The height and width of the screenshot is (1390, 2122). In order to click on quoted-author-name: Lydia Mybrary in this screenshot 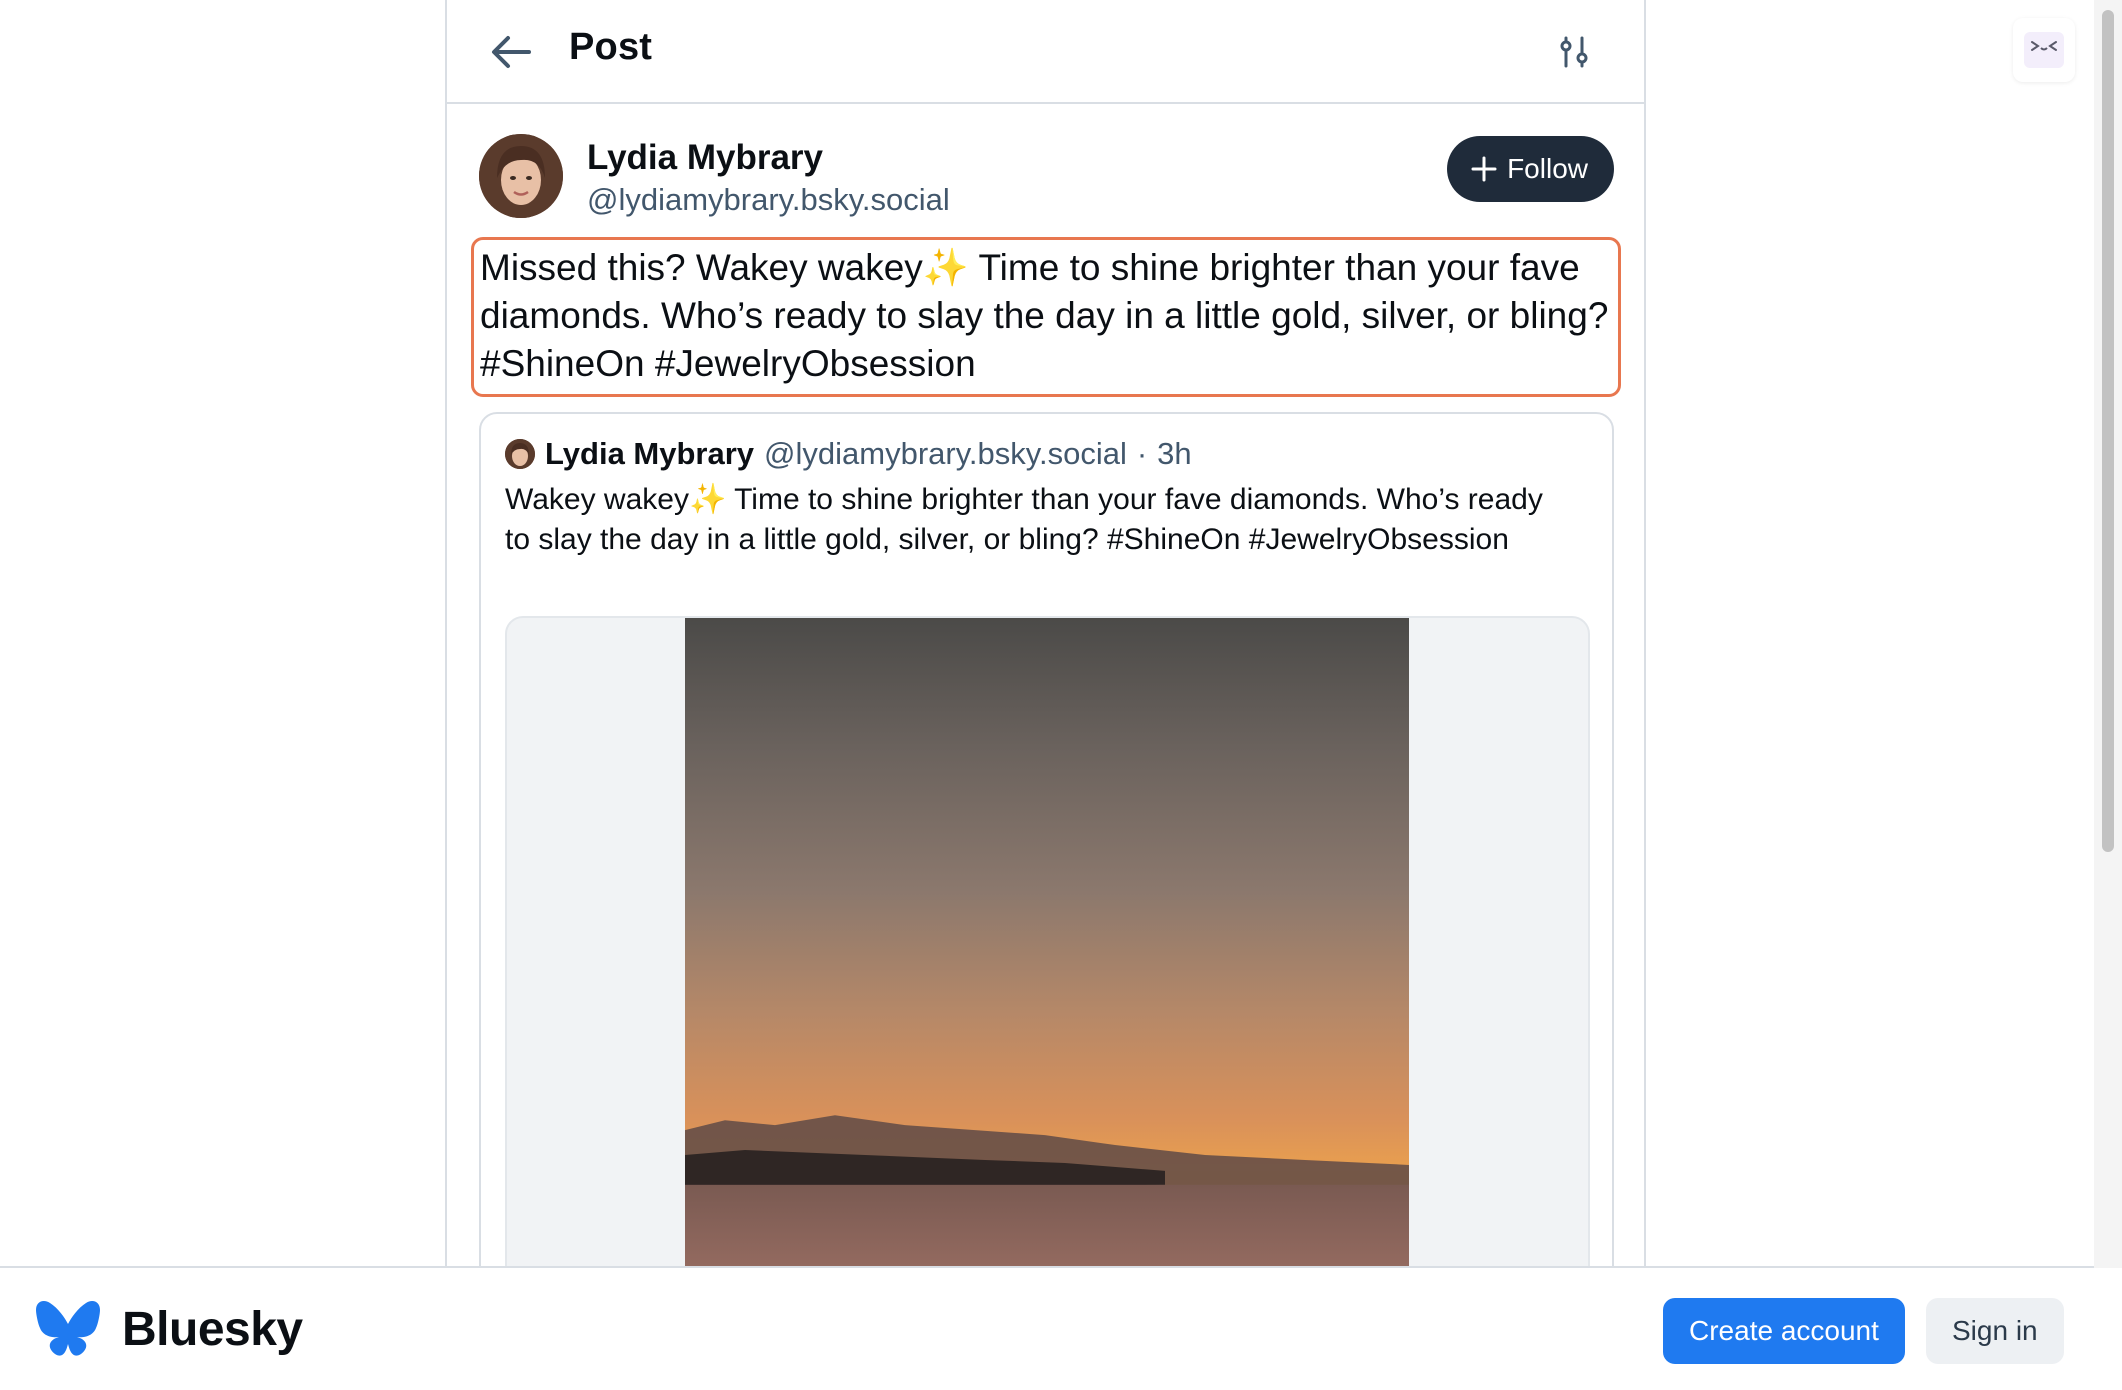, I will do `click(650, 453)`.